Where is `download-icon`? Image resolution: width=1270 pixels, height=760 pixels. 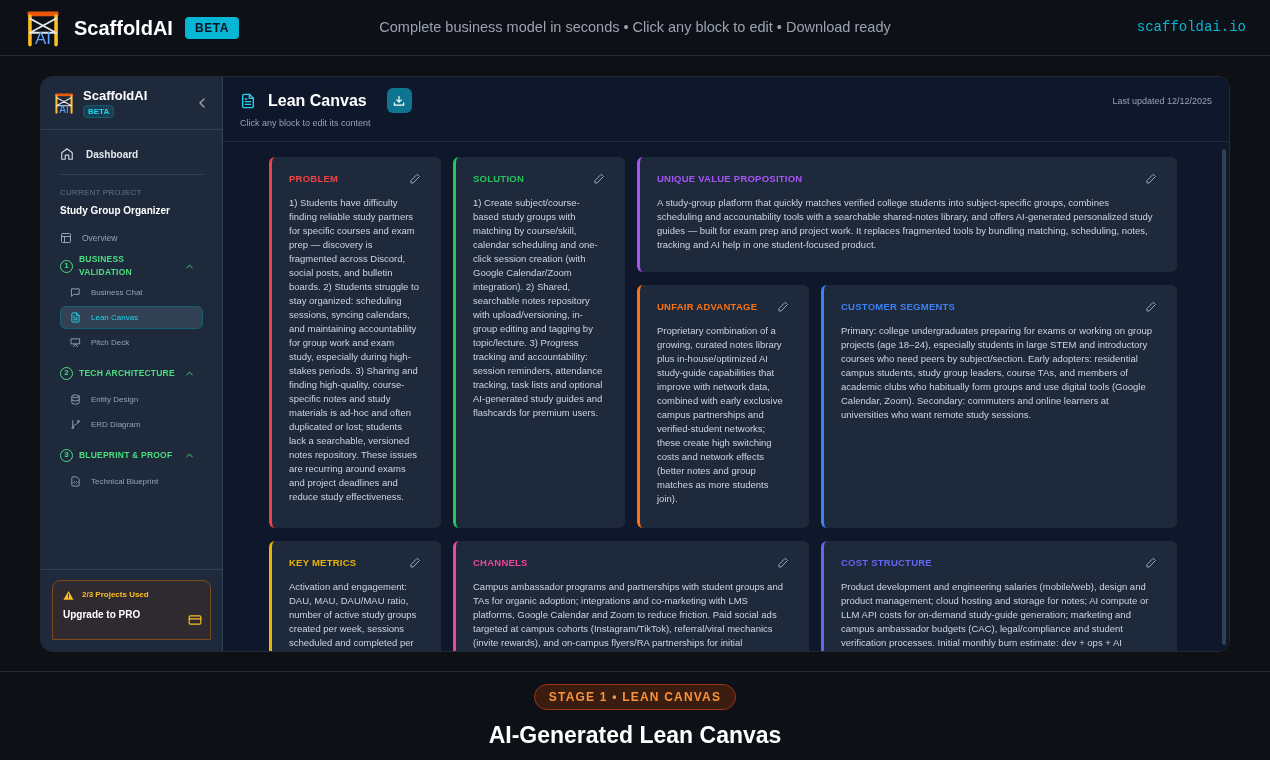
download-icon is located at coordinates (399, 100).